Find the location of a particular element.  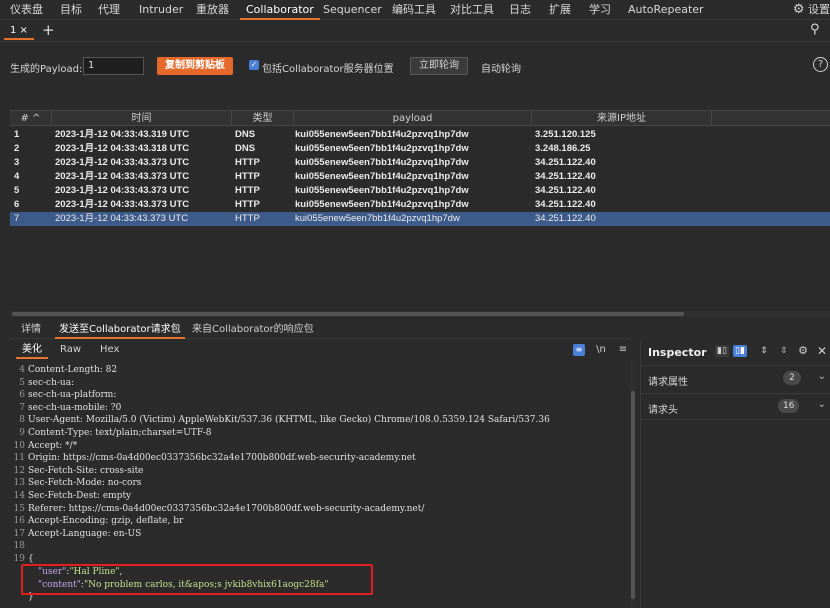

inspector-settings-icon: ⚙ is located at coordinates (803, 351).